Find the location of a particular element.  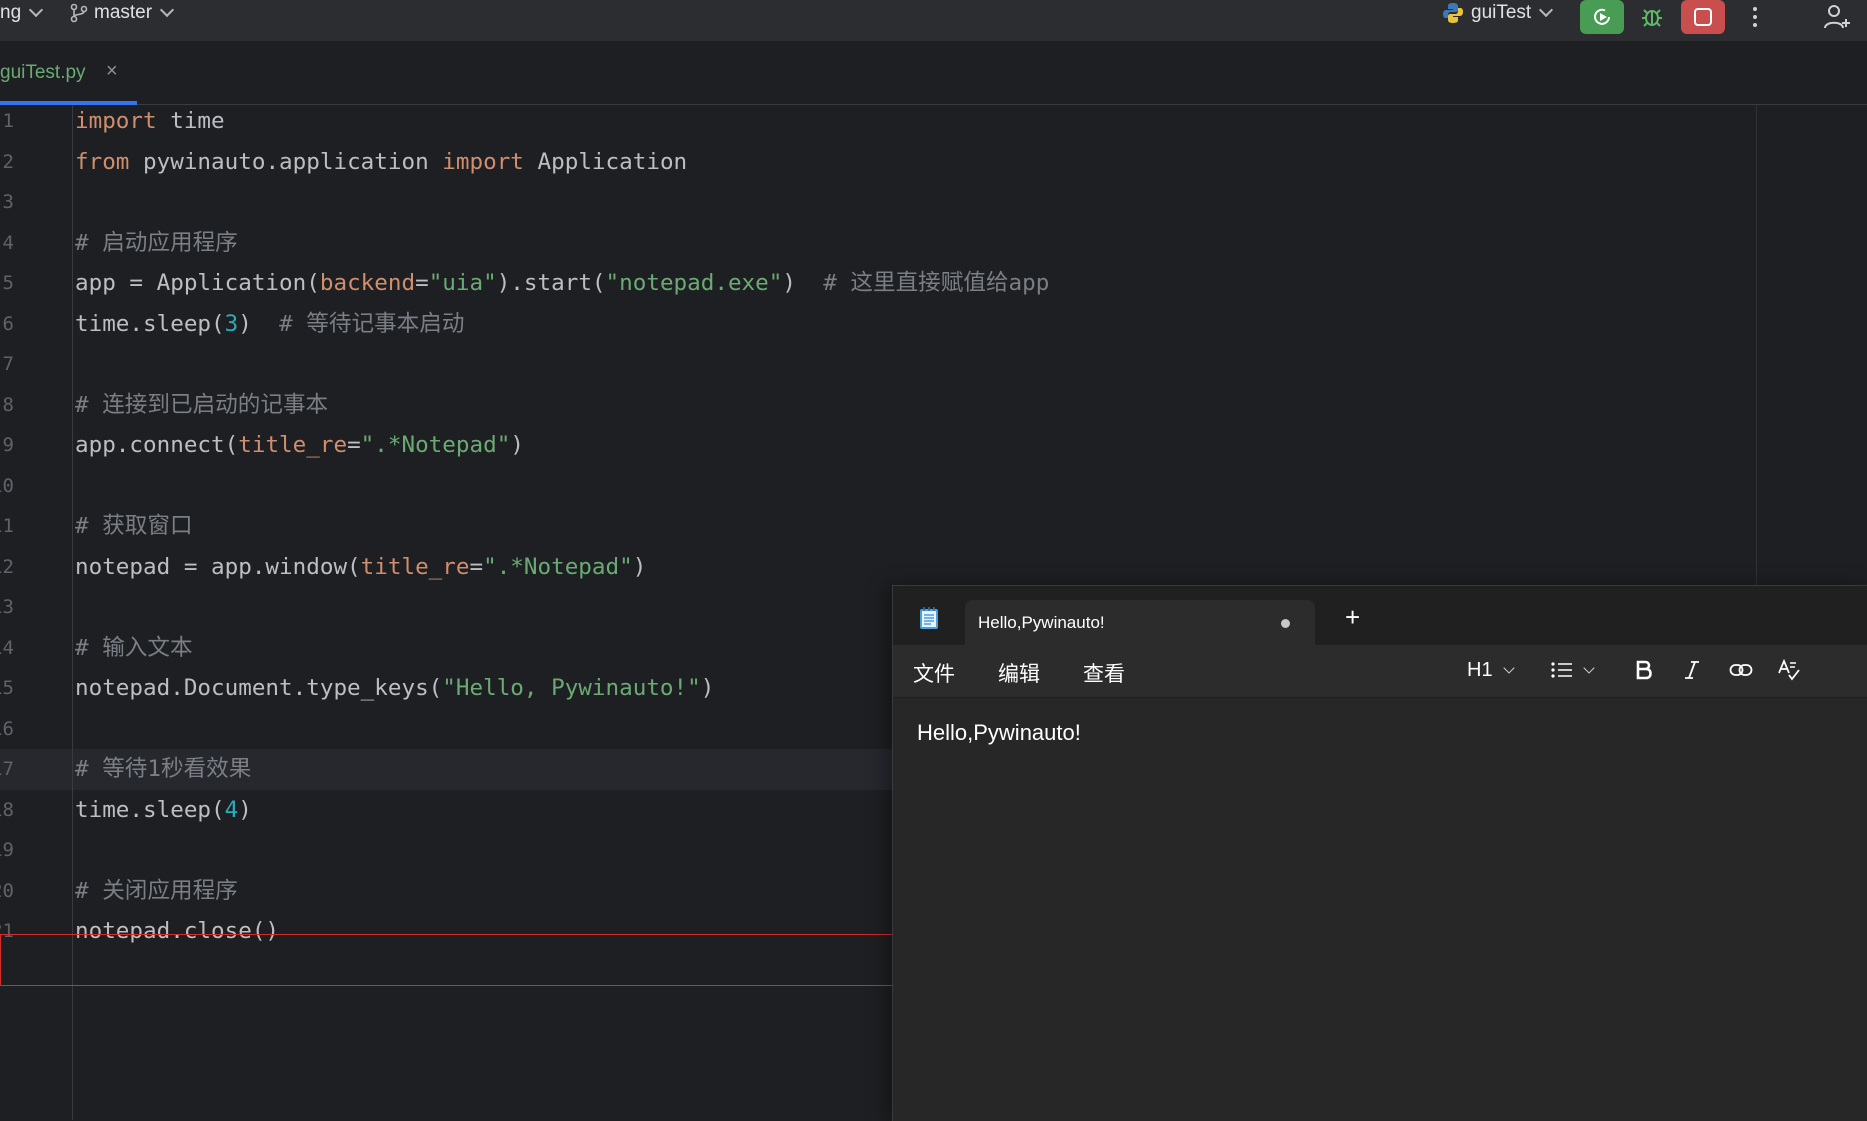

link-icon is located at coordinates (1741, 670).